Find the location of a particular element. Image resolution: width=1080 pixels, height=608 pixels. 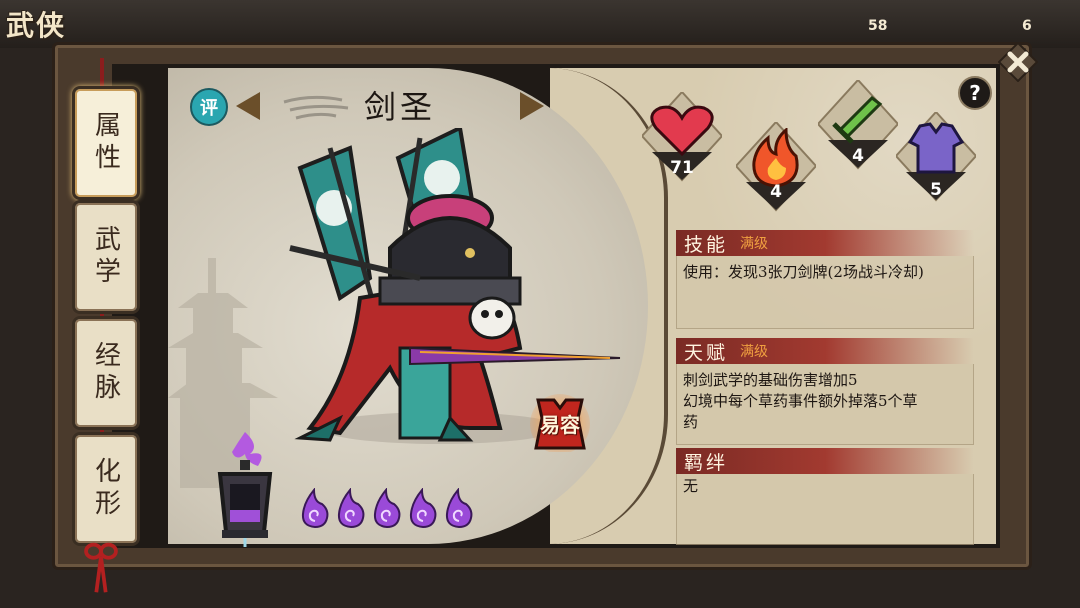

talent-title: 天赋 is located at coordinates (706, 352).